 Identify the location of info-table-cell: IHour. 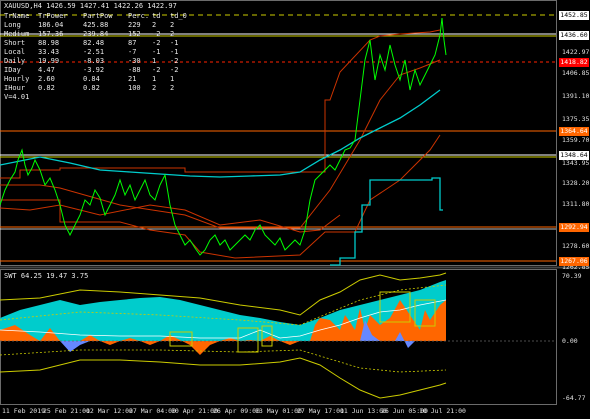
(15, 88).